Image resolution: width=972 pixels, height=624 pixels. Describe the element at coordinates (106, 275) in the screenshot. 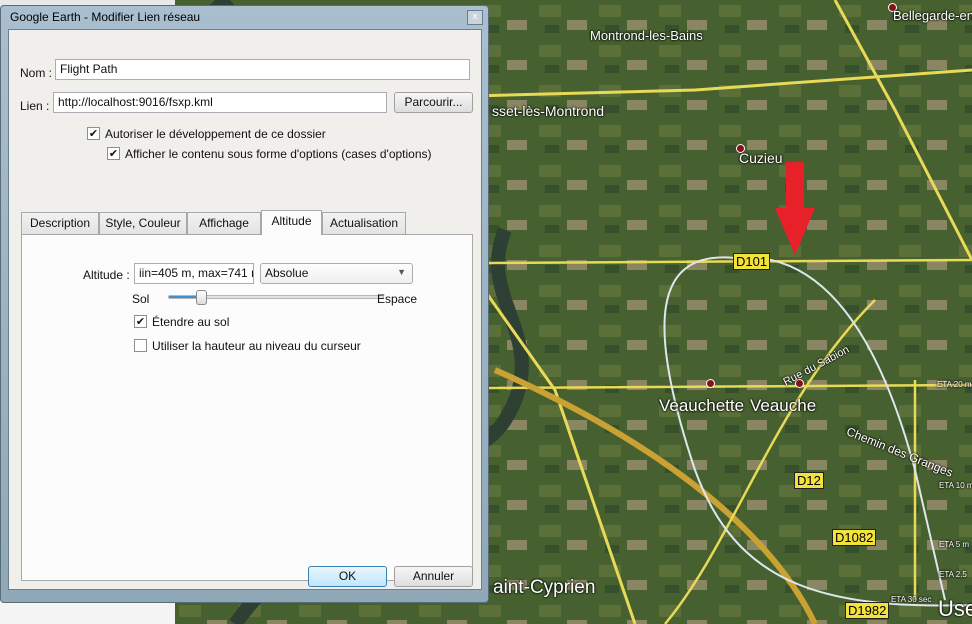

I see `altitude-label: Altitude :` at that location.